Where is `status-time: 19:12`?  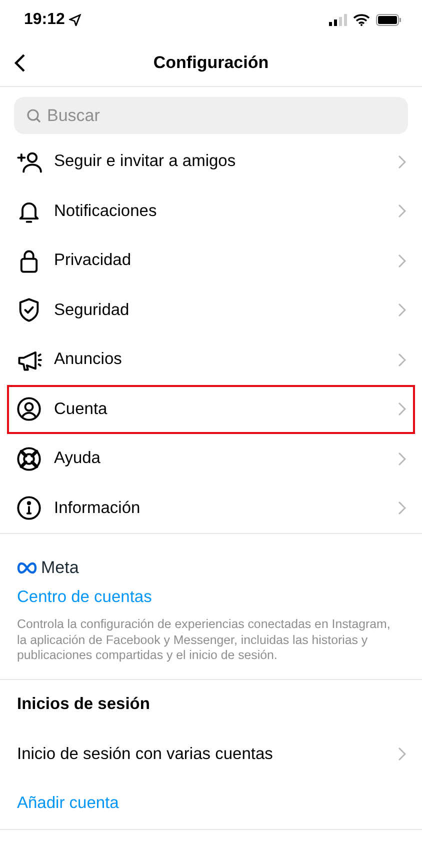 status-time: 19:12 is located at coordinates (44, 20).